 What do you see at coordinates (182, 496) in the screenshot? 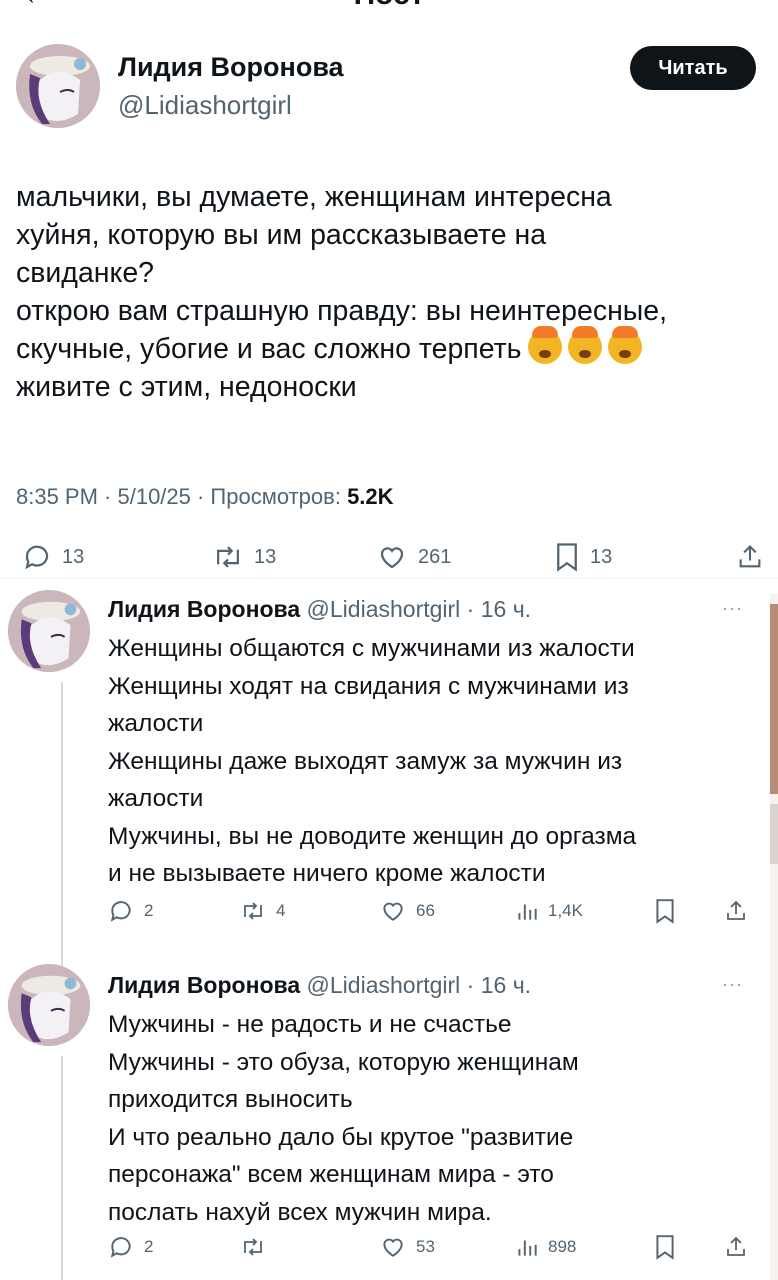
I see `tweet-timestamp: 8:35 PM · 5/10/25 · Просмотров:` at bounding box center [182, 496].